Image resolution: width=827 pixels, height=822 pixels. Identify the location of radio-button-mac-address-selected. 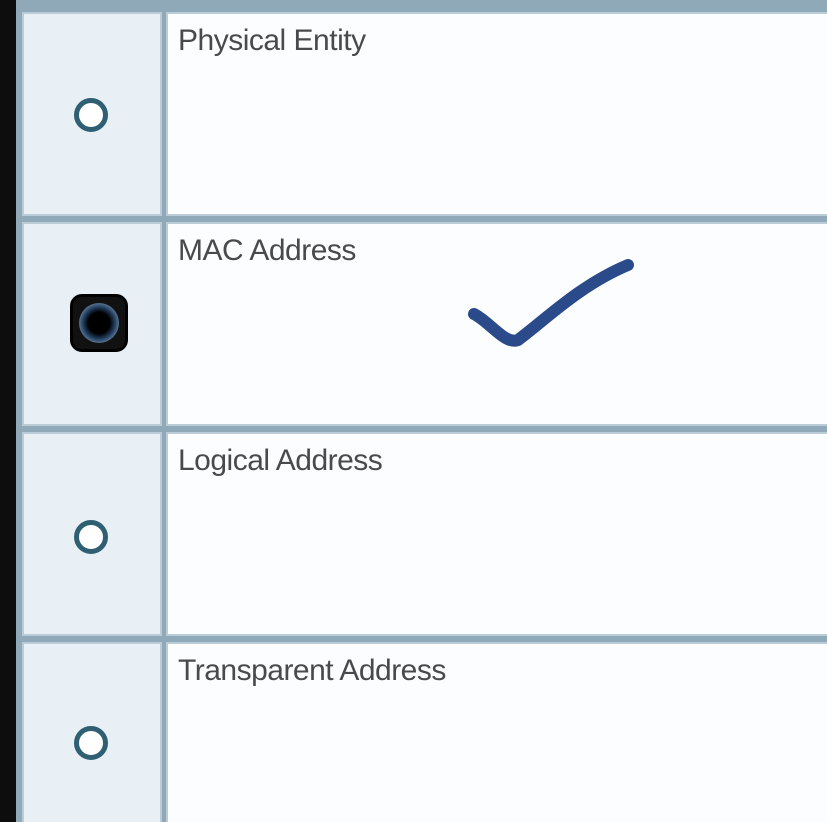
(99, 323).